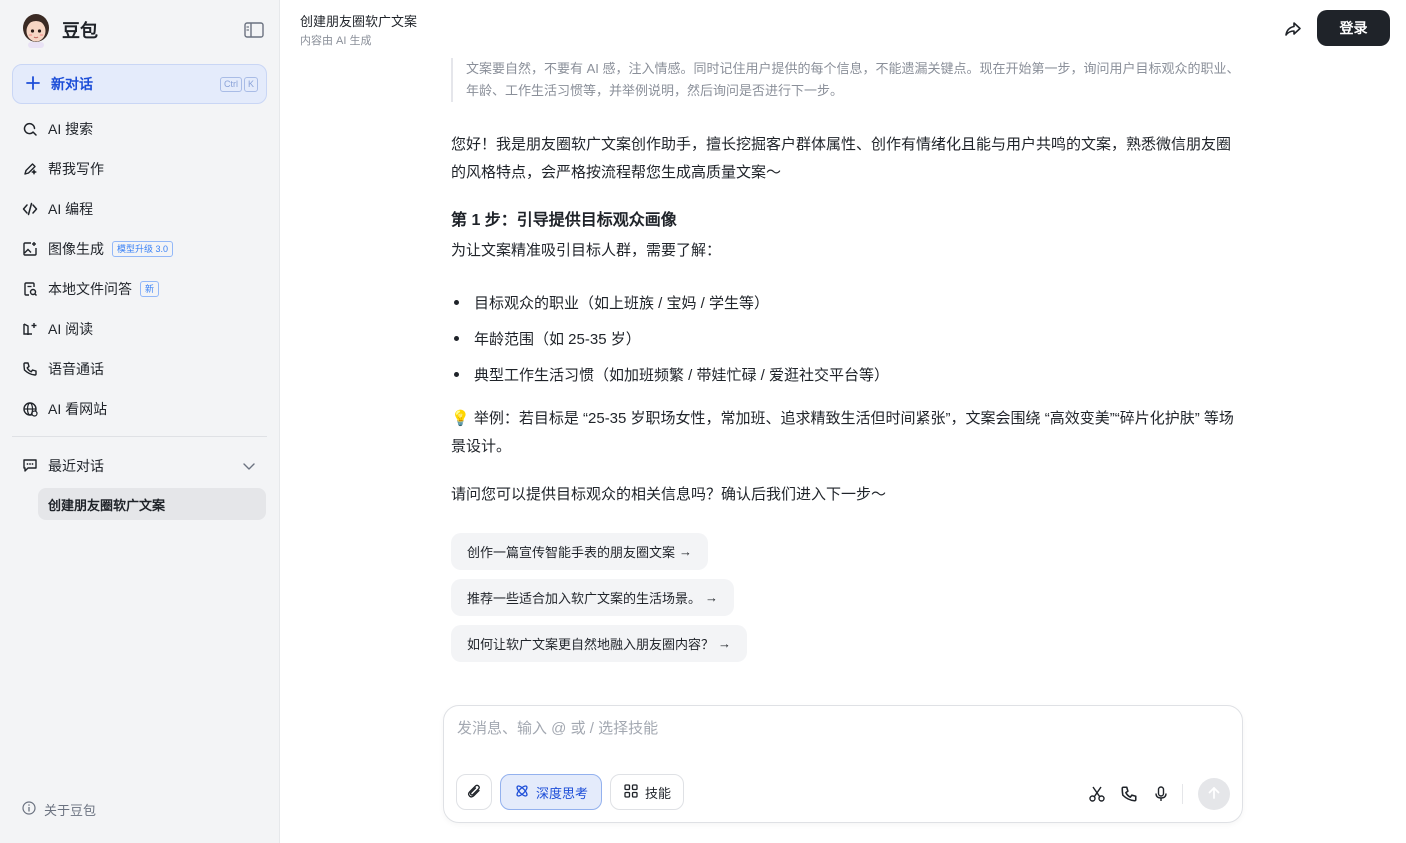 The image size is (1406, 843). What do you see at coordinates (30, 249) in the screenshot?
I see `image-icon` at bounding box center [30, 249].